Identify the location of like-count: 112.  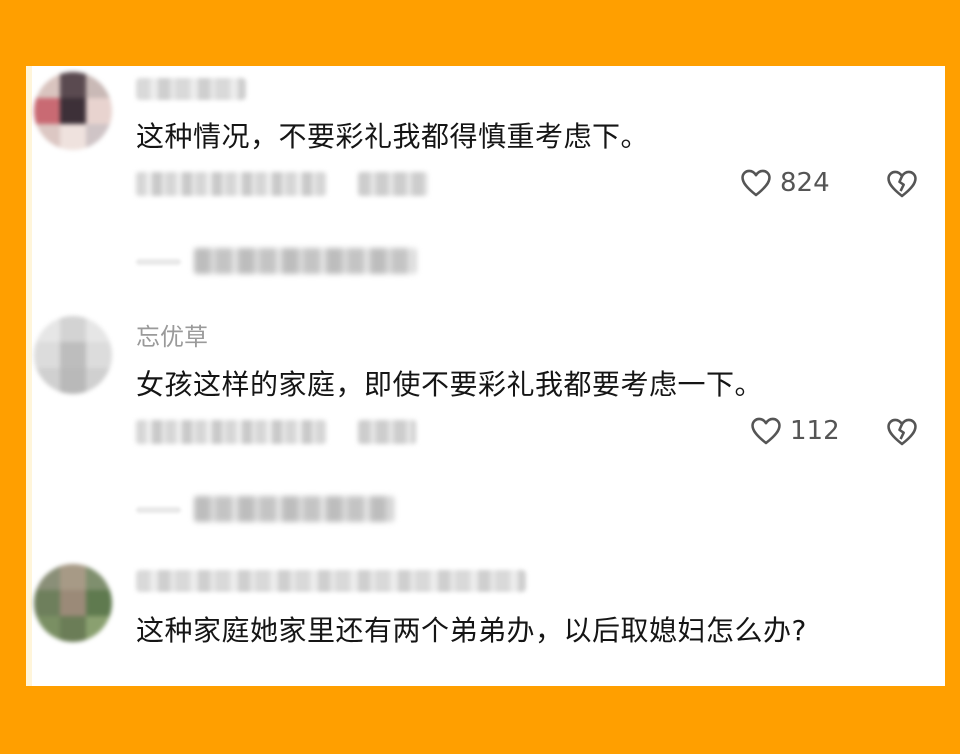
(815, 431).